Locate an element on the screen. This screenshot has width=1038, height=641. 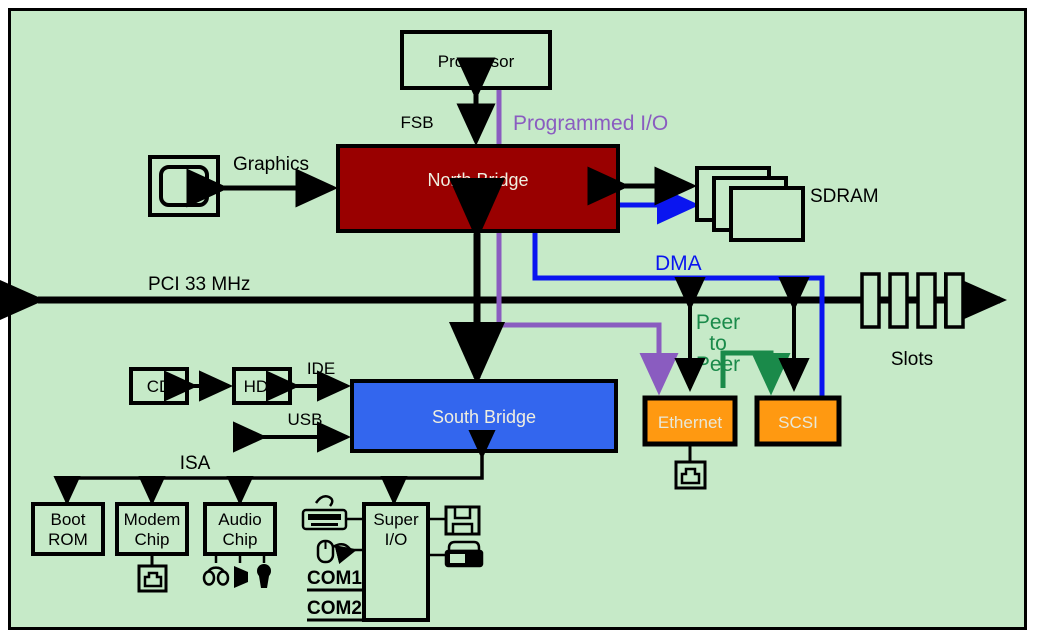
headphones-cup-right is located at coordinates (223, 578).